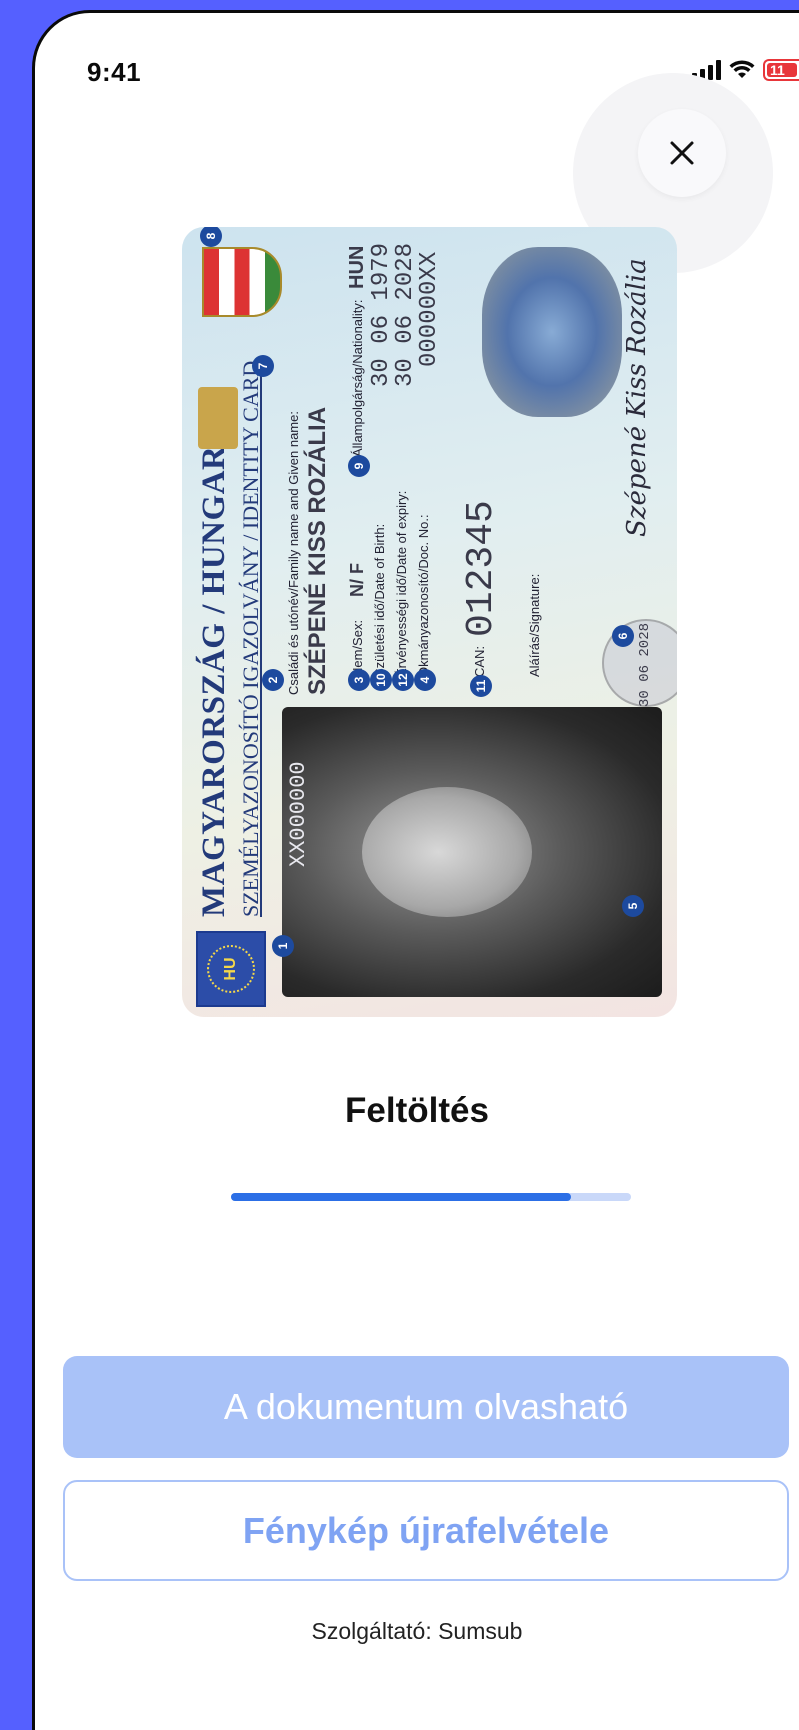  What do you see at coordinates (357, 267) in the screenshot?
I see `card-nationality: HUN` at bounding box center [357, 267].